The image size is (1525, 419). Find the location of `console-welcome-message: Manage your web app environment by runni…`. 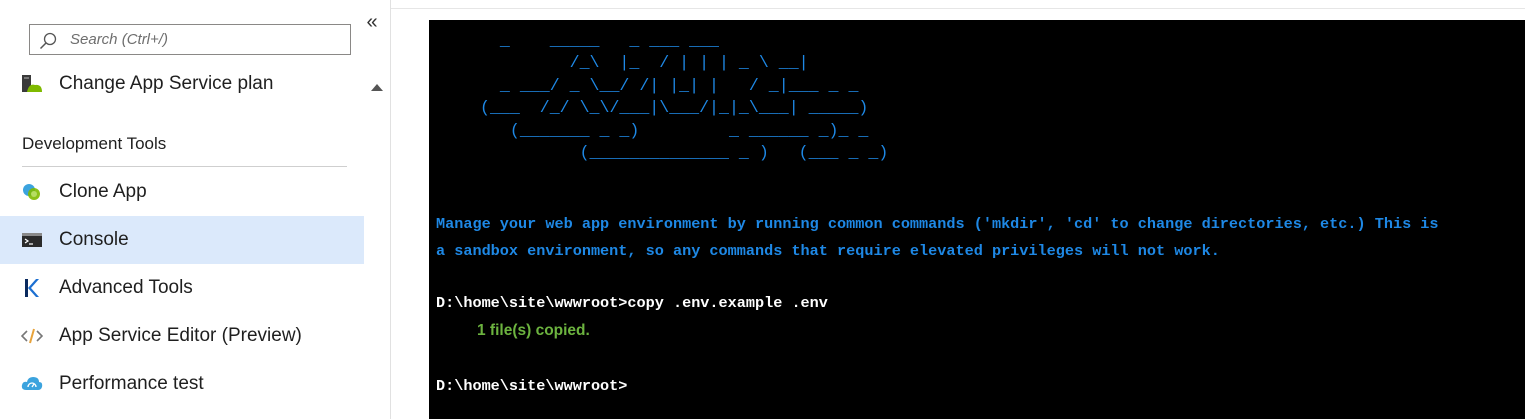

console-welcome-message: Manage your web app environment by runni… is located at coordinates (937, 237).